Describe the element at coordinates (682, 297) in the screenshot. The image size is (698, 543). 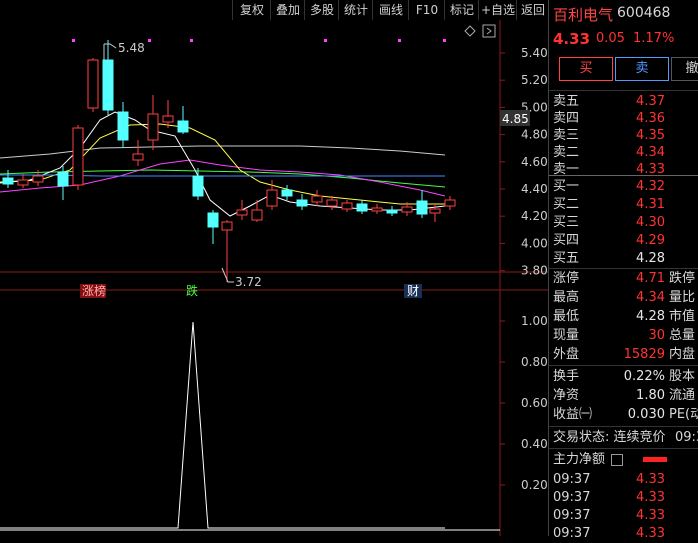
I see `stat-1-label2: 量比` at that location.